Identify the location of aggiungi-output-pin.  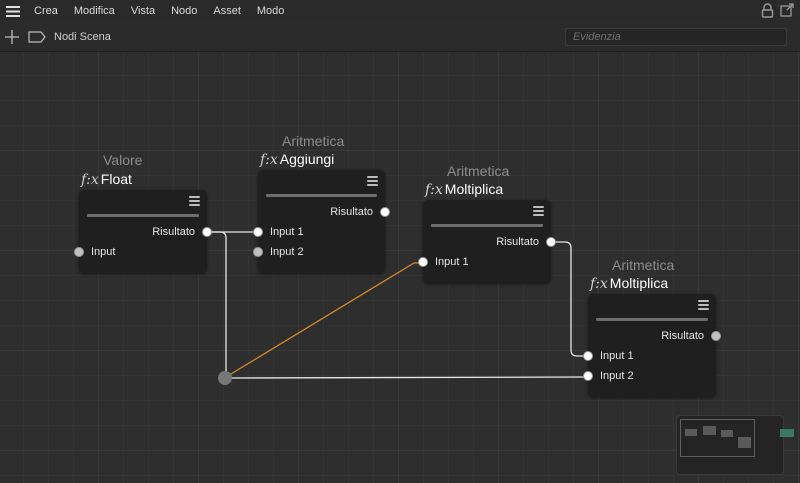
(385, 212).